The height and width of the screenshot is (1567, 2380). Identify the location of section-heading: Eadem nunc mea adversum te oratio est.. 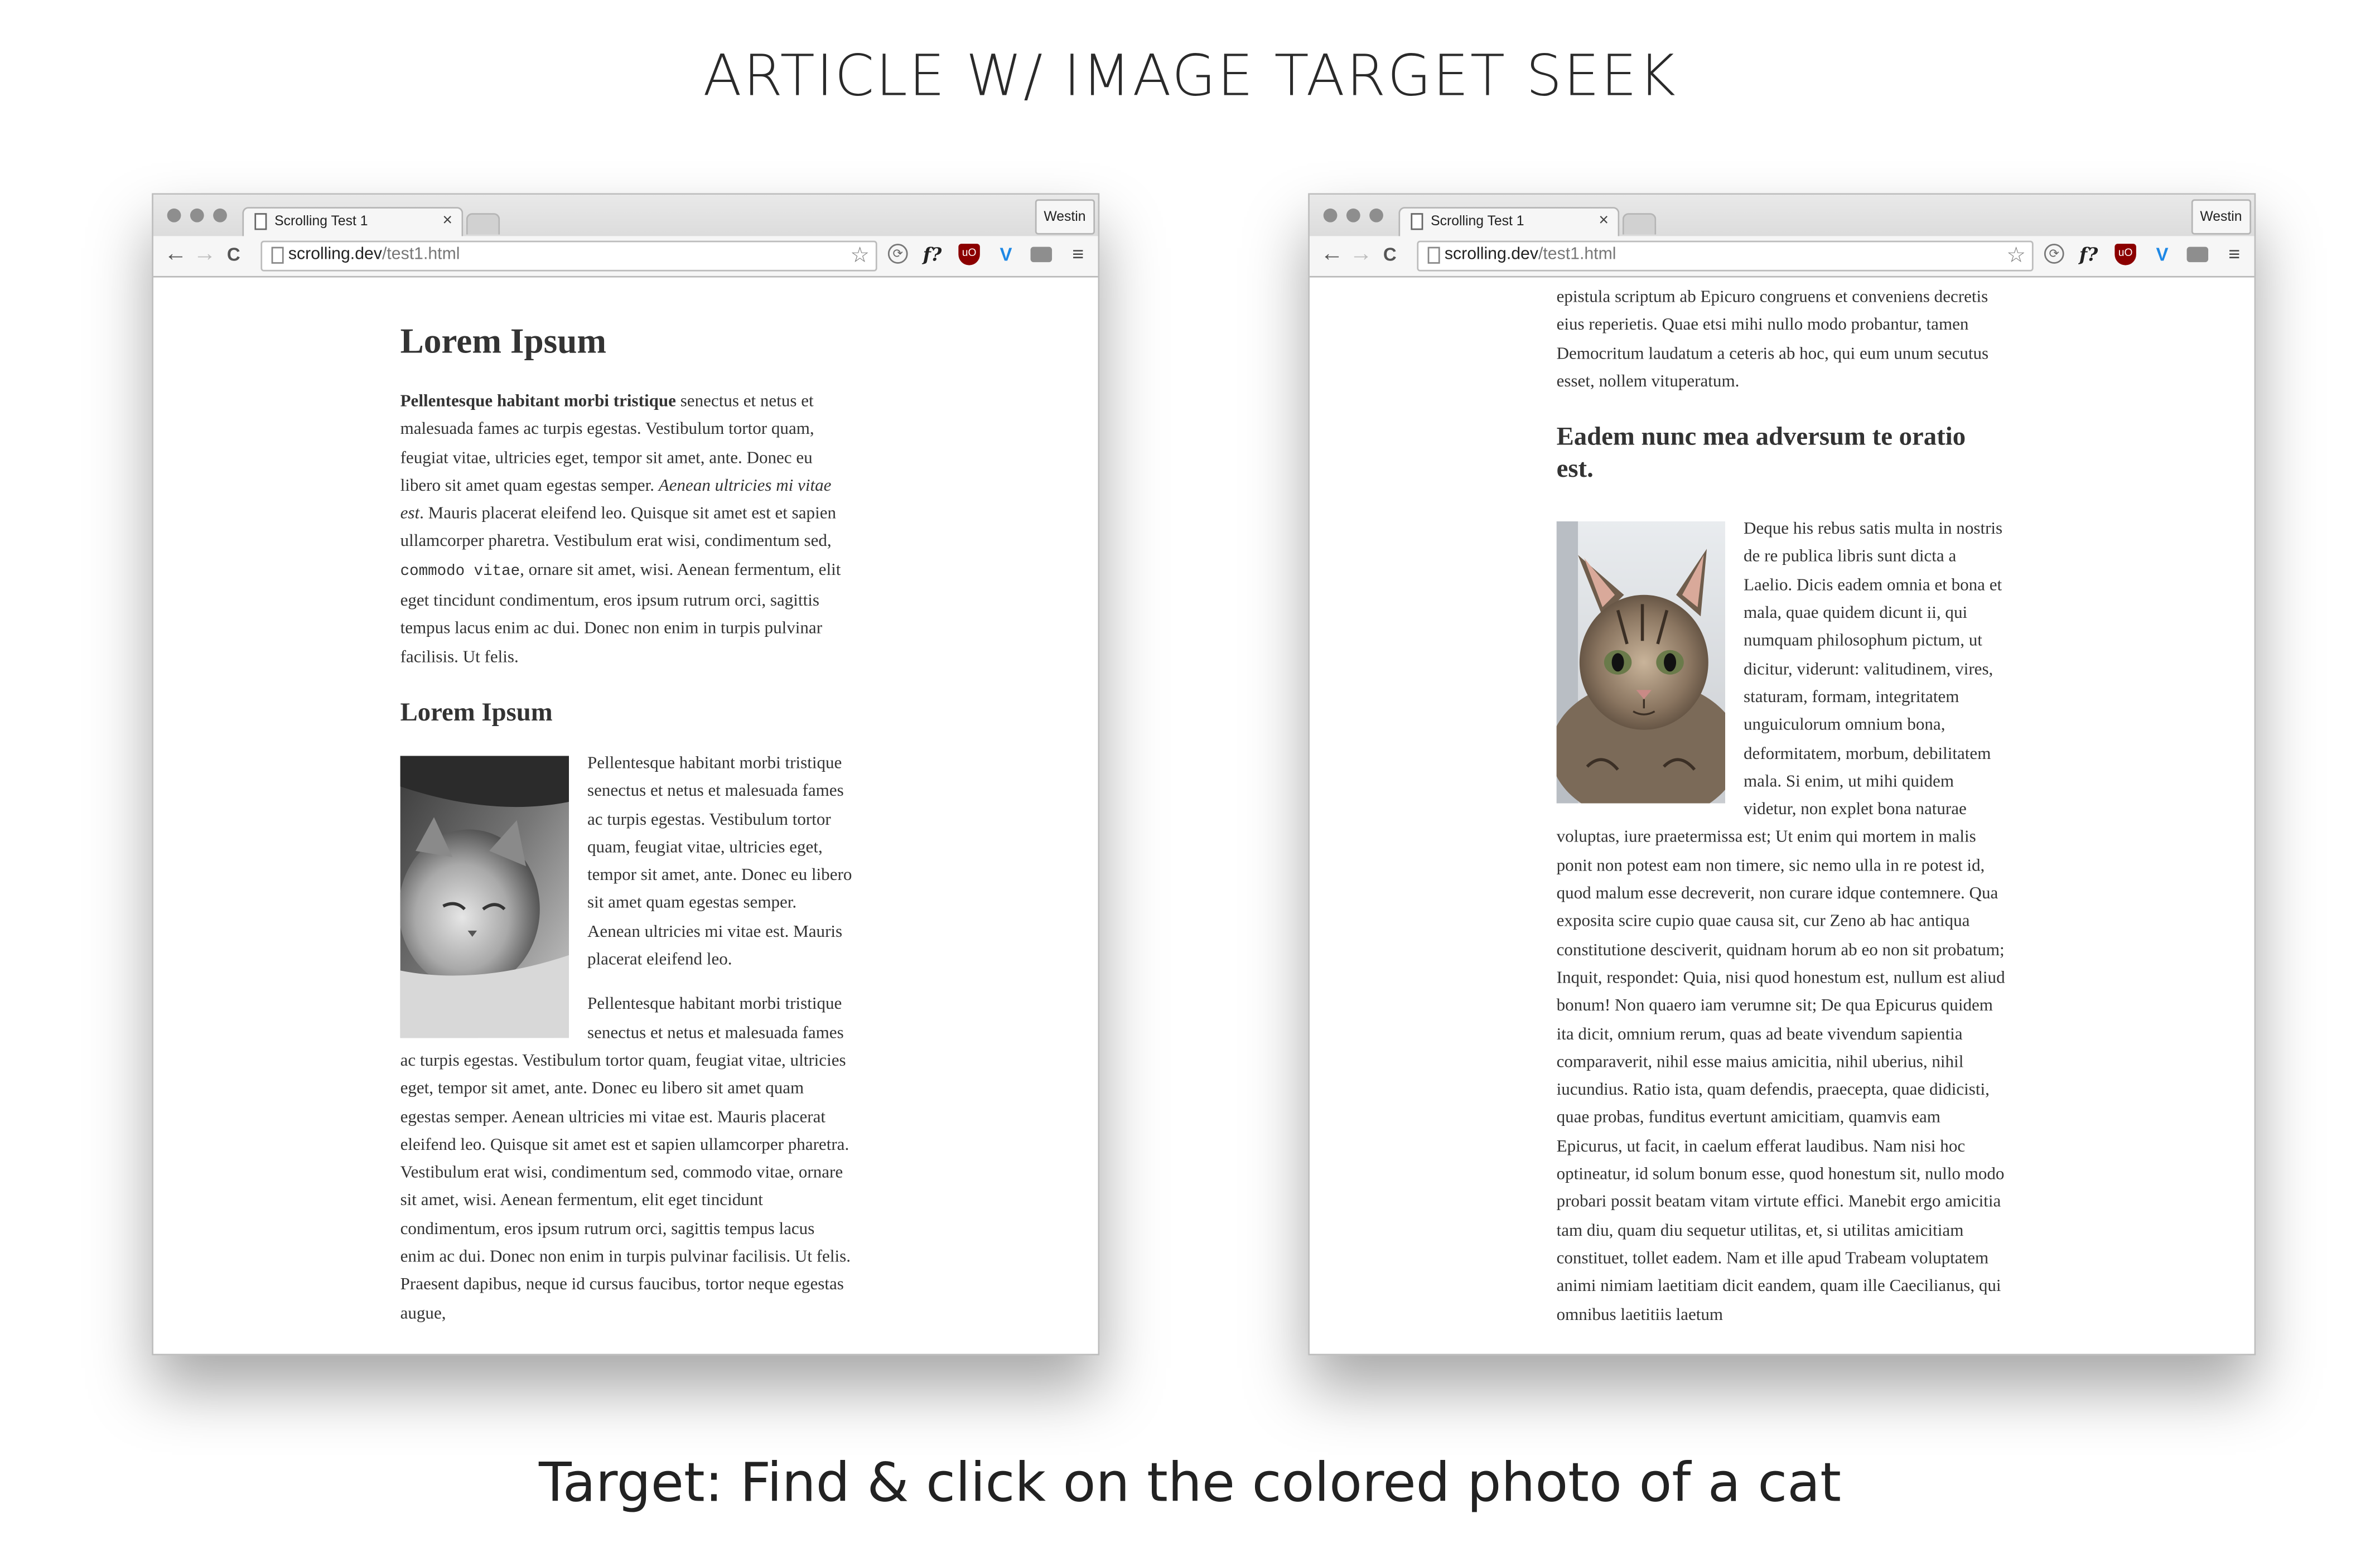
(1761, 452).